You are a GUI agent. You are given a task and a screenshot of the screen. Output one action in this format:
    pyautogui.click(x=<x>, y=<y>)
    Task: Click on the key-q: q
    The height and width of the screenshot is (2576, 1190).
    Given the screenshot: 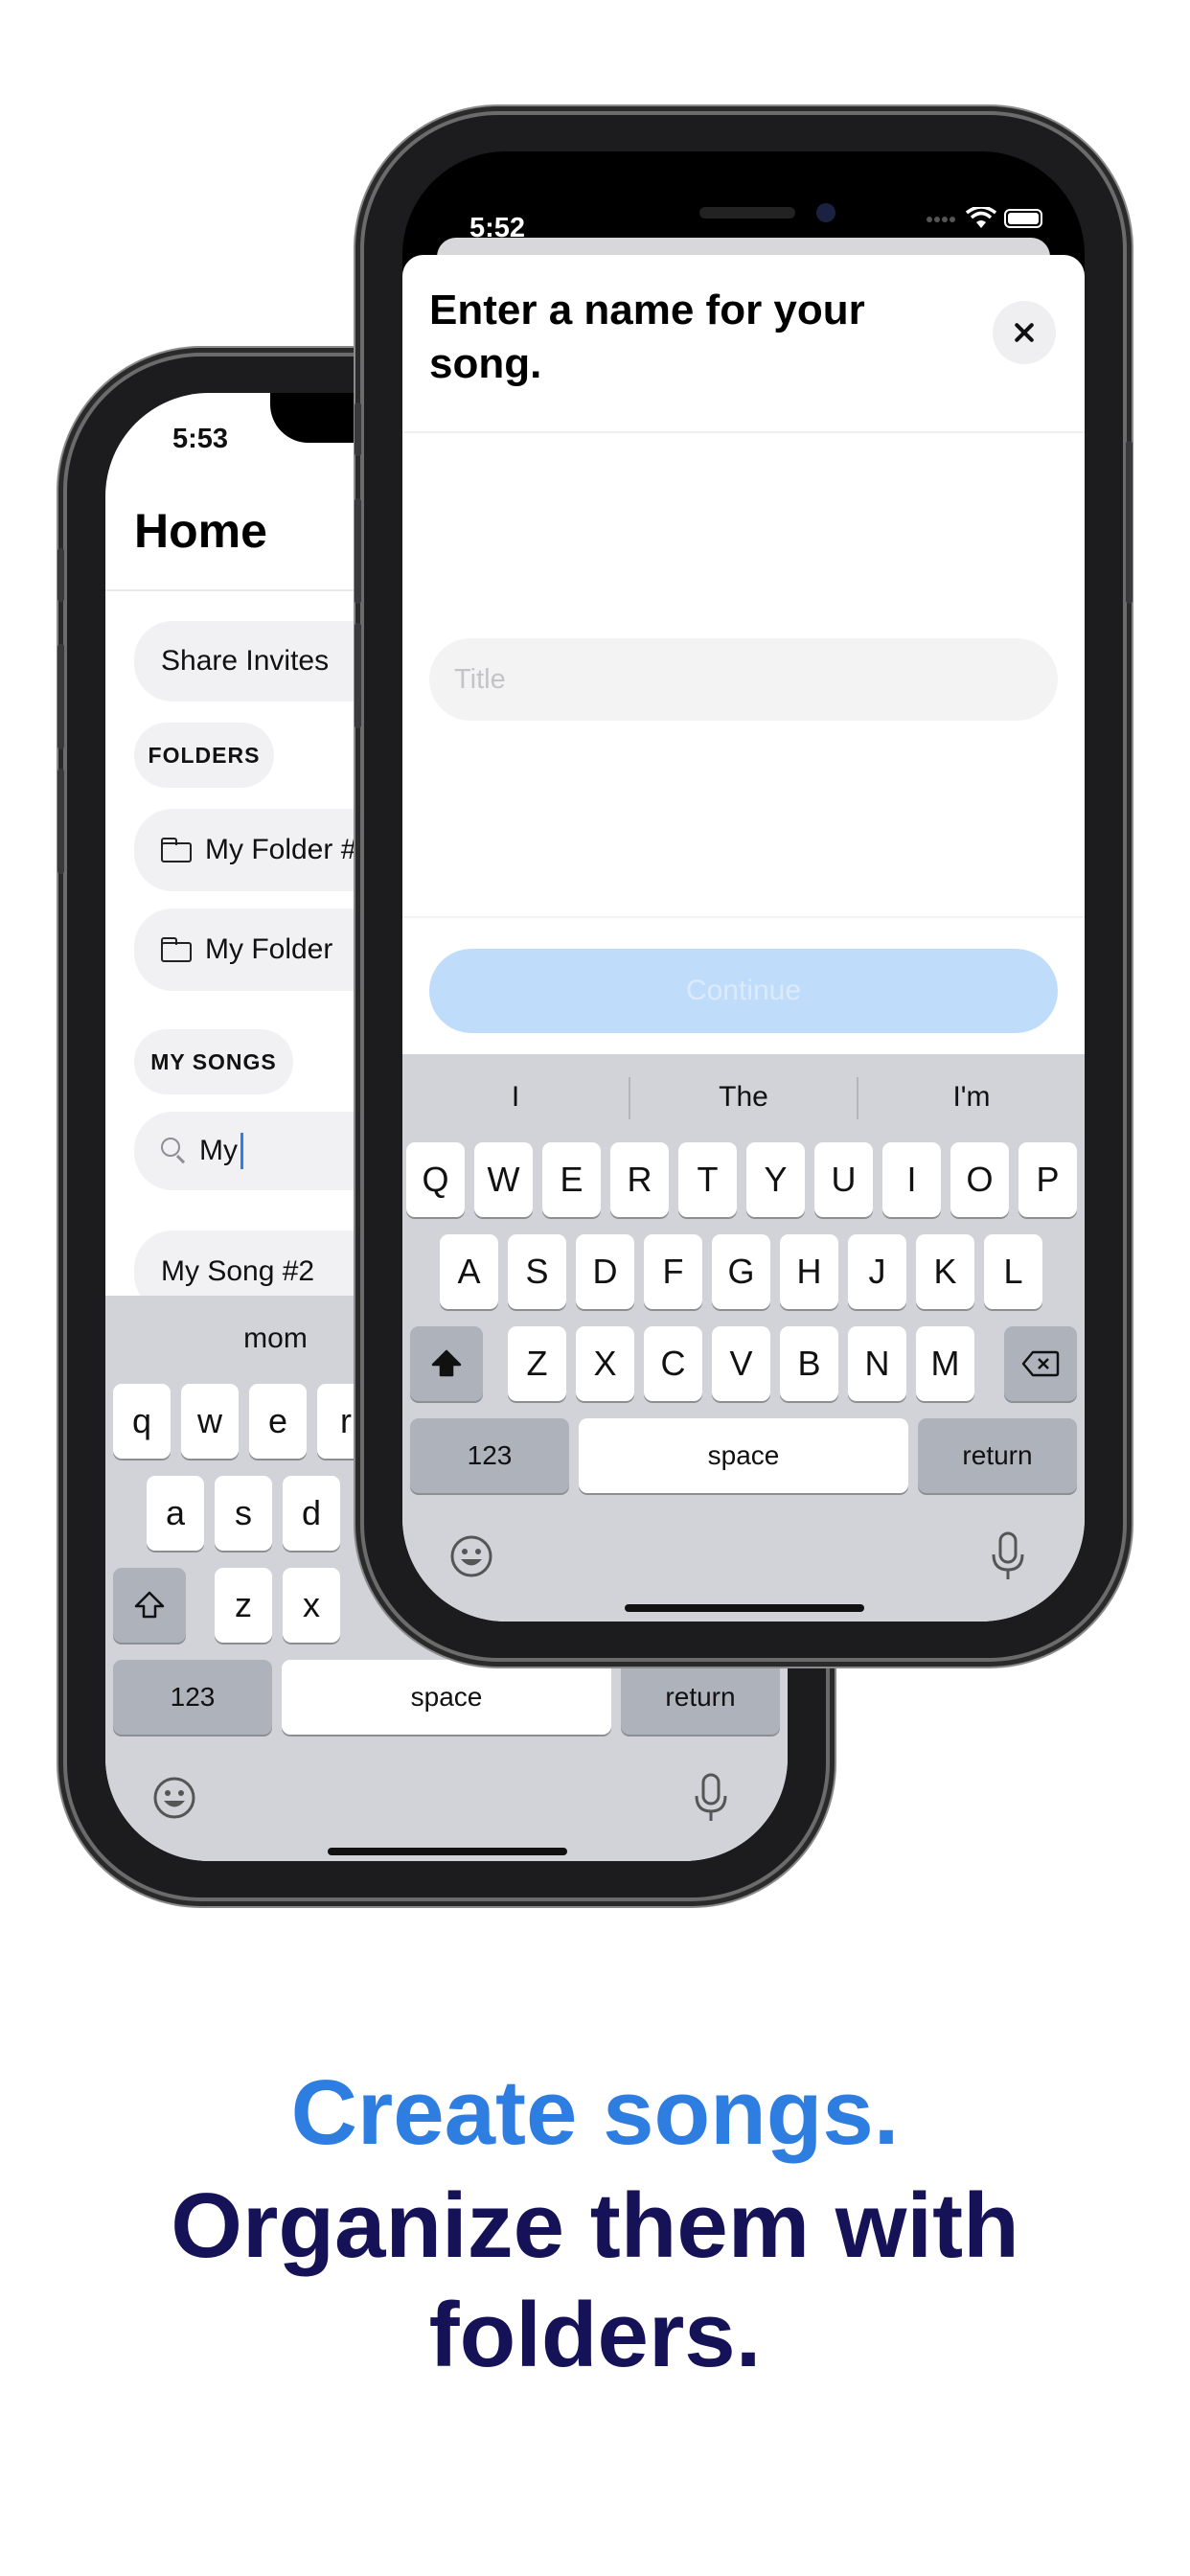 What is the action you would take?
    pyautogui.click(x=142, y=1421)
    